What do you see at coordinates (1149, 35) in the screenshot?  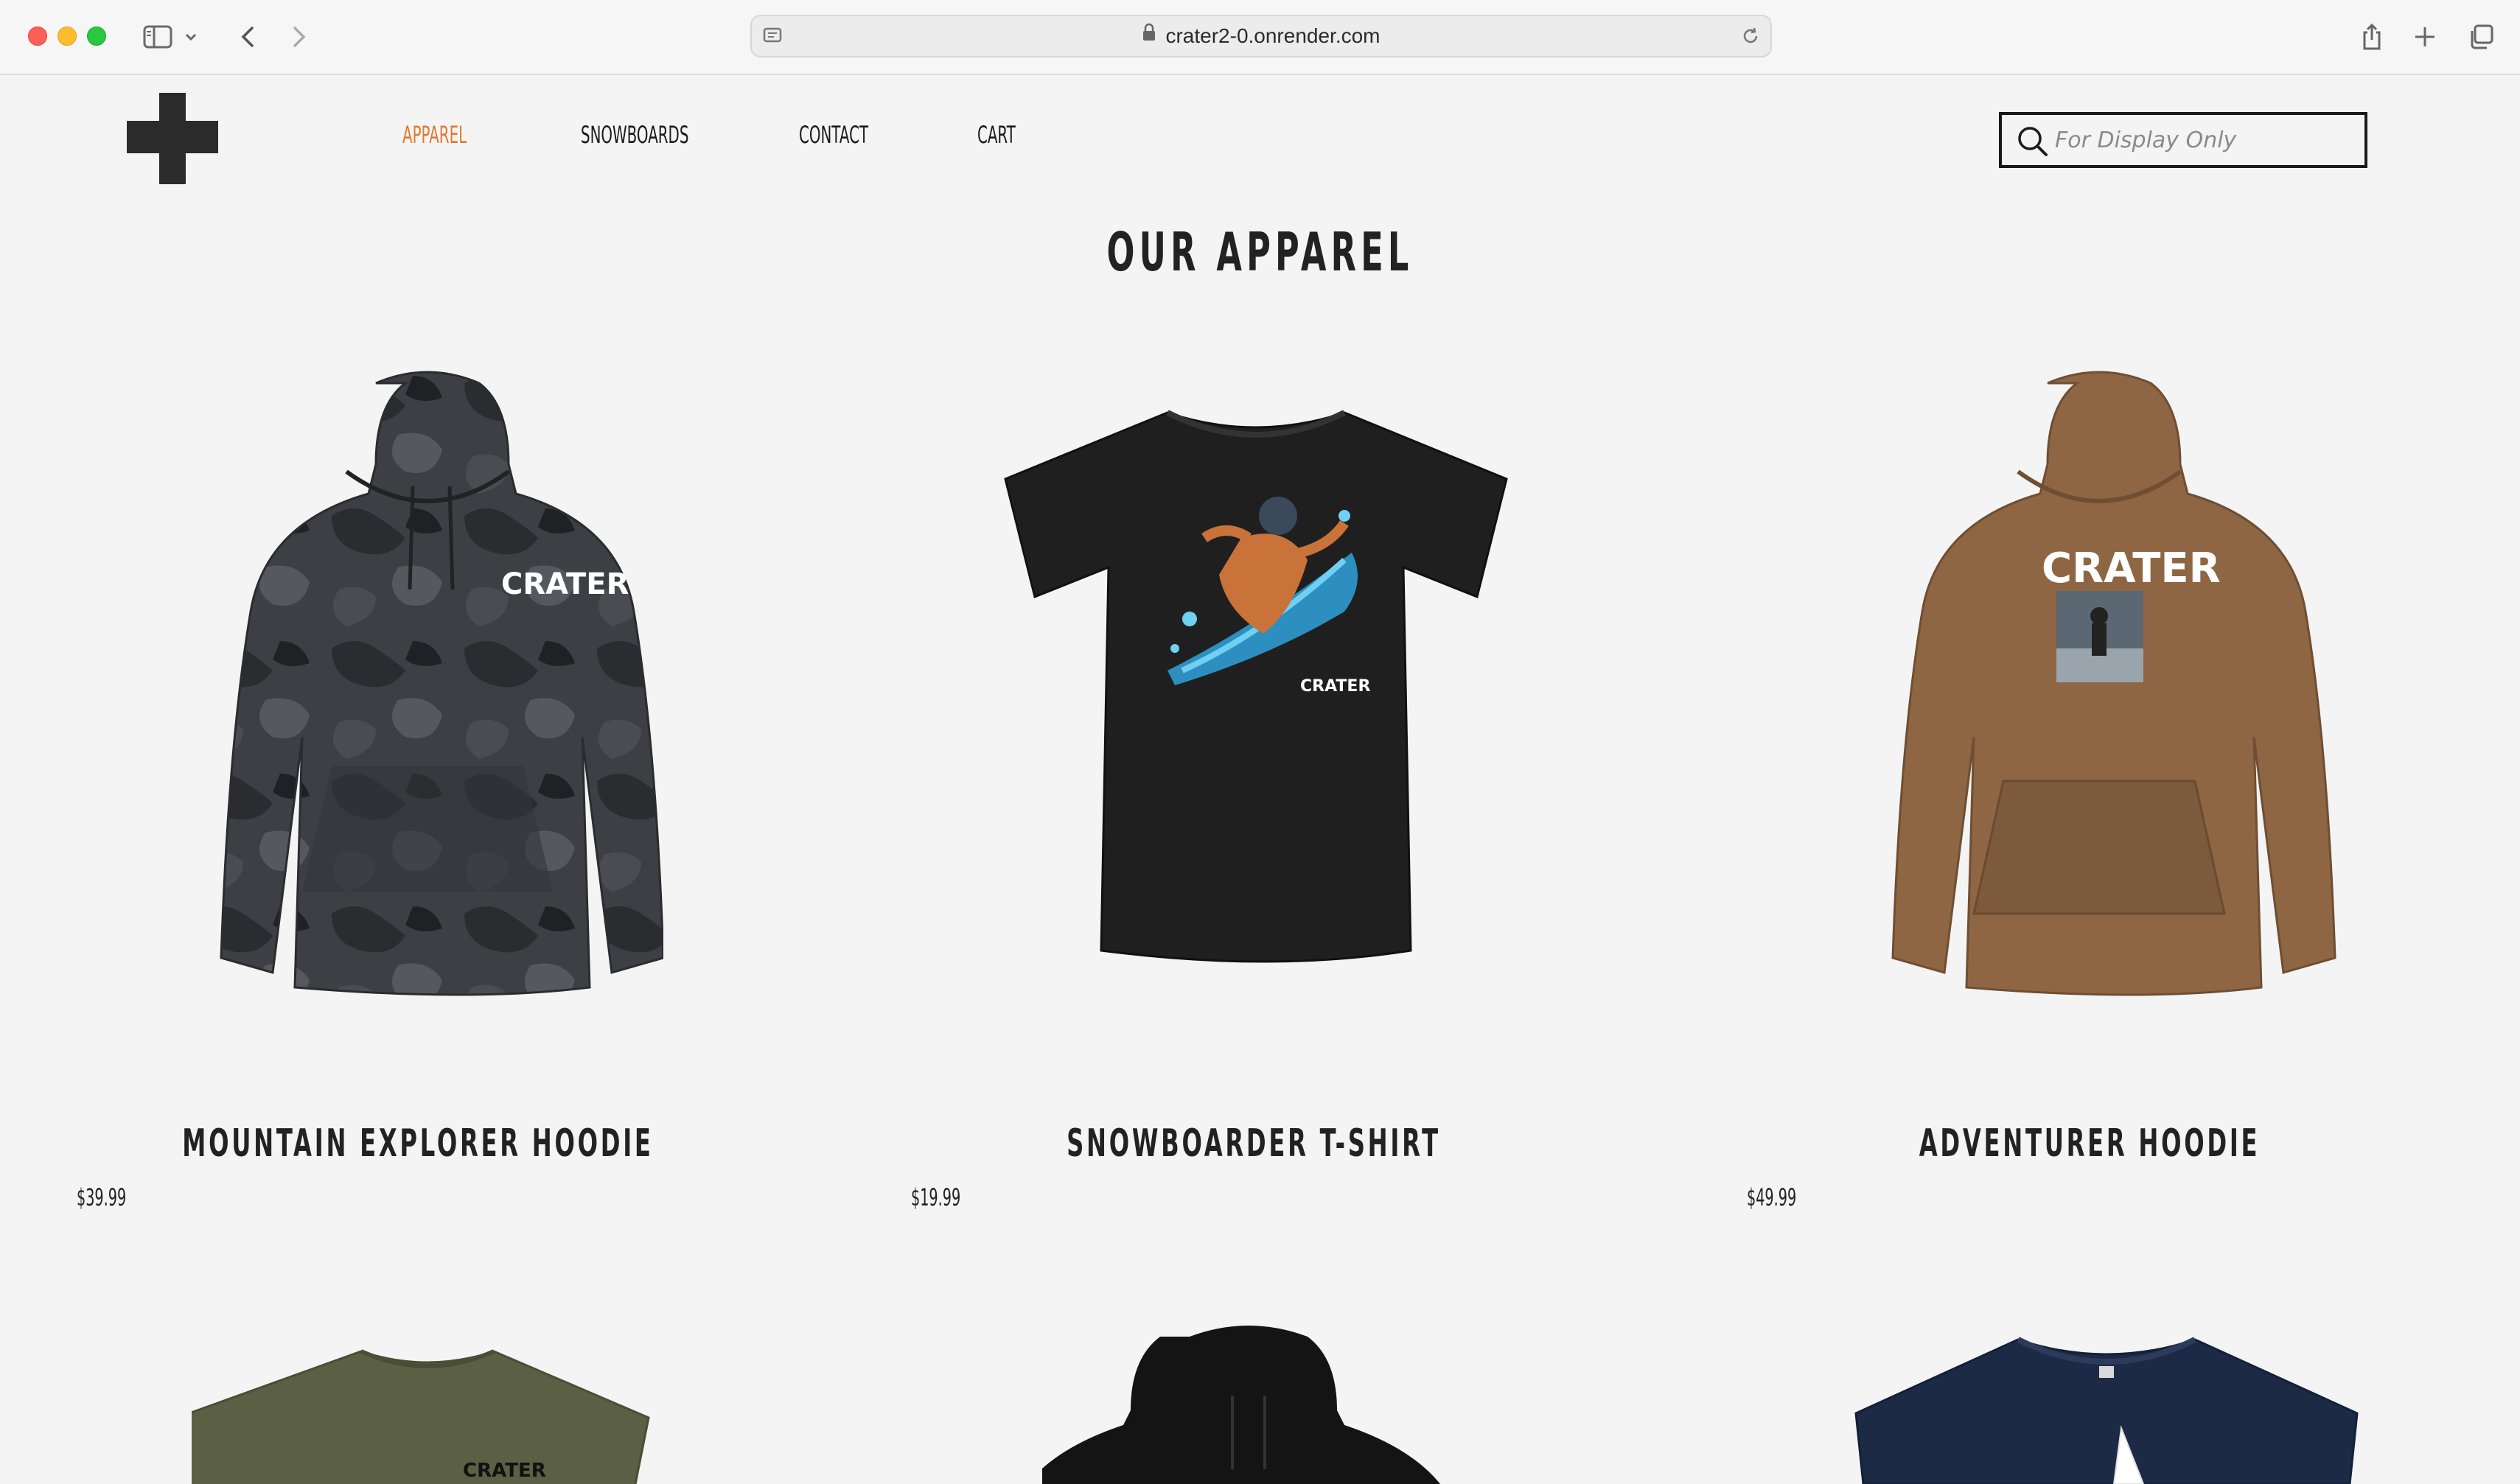 I see `lock-icon` at bounding box center [1149, 35].